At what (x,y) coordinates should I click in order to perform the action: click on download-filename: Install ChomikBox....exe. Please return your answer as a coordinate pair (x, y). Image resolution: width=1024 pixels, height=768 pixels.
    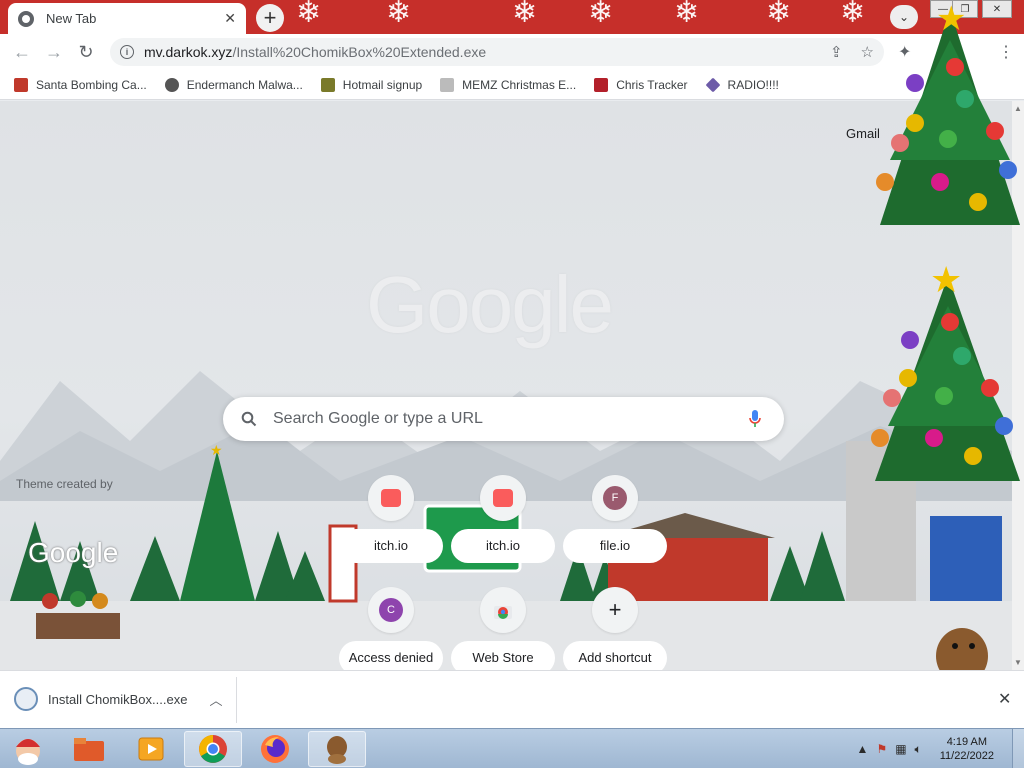
    Looking at the image, I should click on (118, 699).